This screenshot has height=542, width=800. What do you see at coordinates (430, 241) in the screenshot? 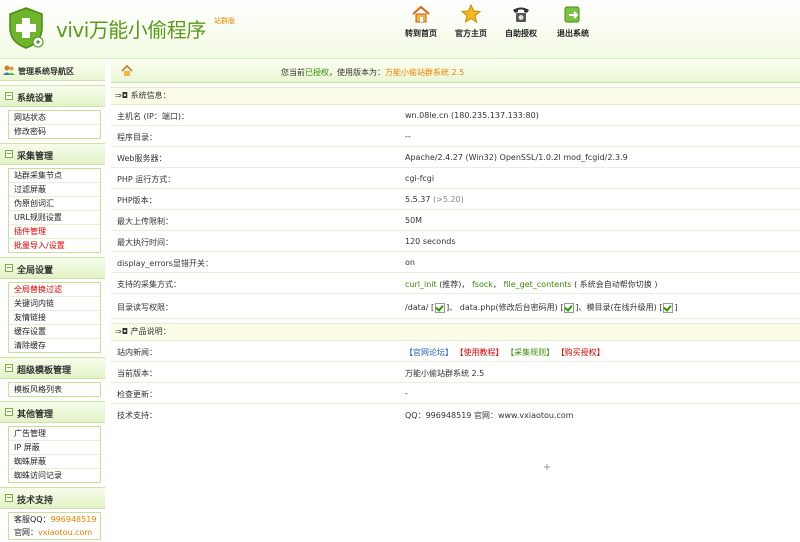
I see `row-value: 120 seconds` at bounding box center [430, 241].